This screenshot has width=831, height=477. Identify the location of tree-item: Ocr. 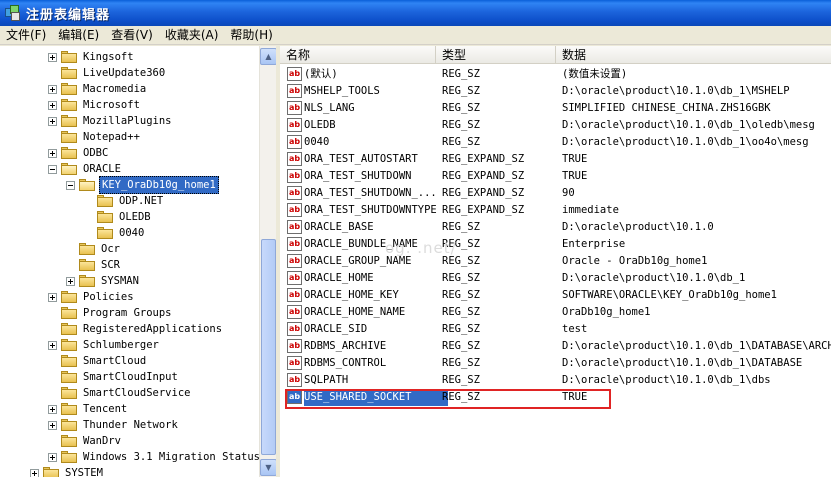
(94, 249).